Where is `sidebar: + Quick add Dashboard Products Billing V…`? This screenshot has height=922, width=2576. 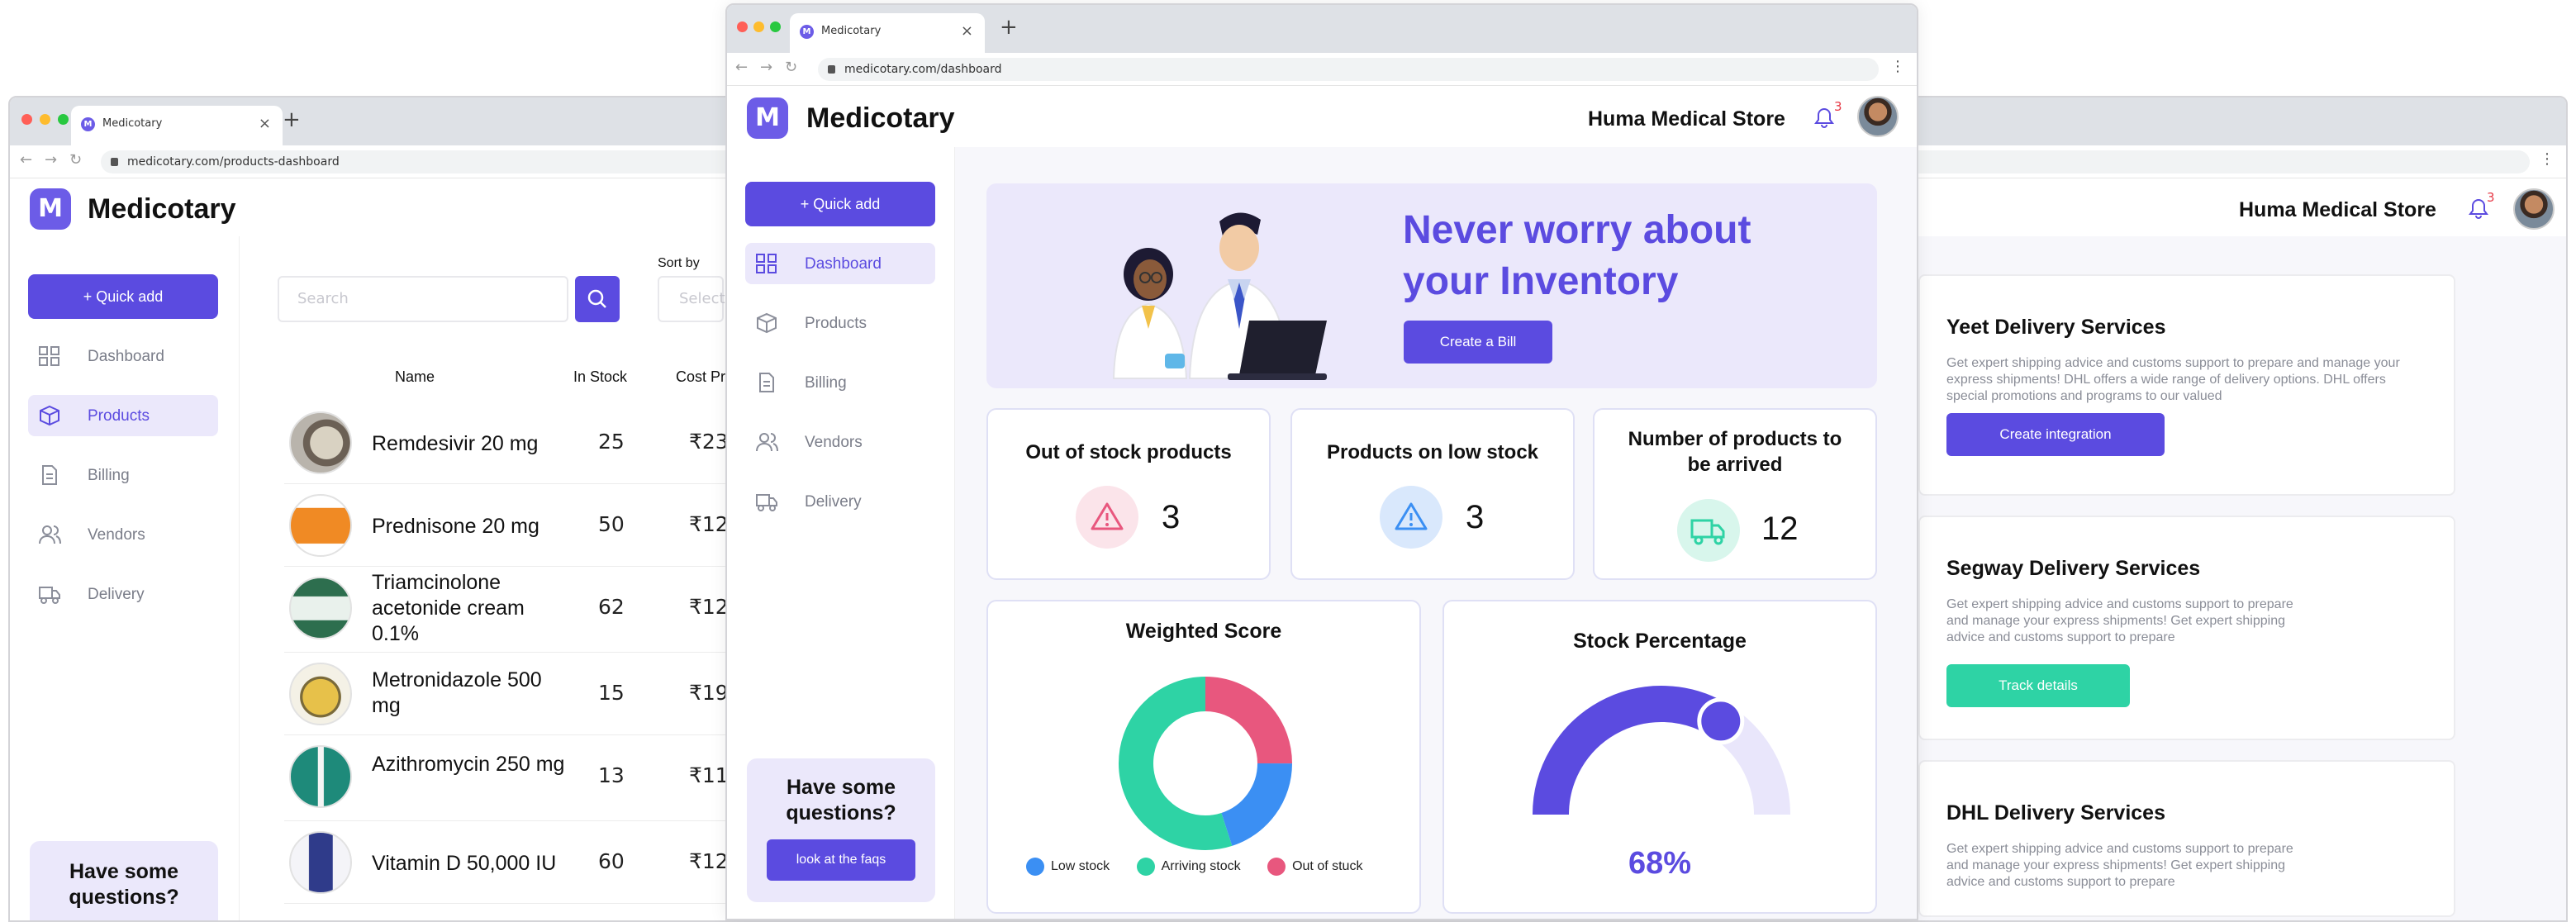 sidebar: + Quick add Dashboard Products Billing V… is located at coordinates (125, 578).